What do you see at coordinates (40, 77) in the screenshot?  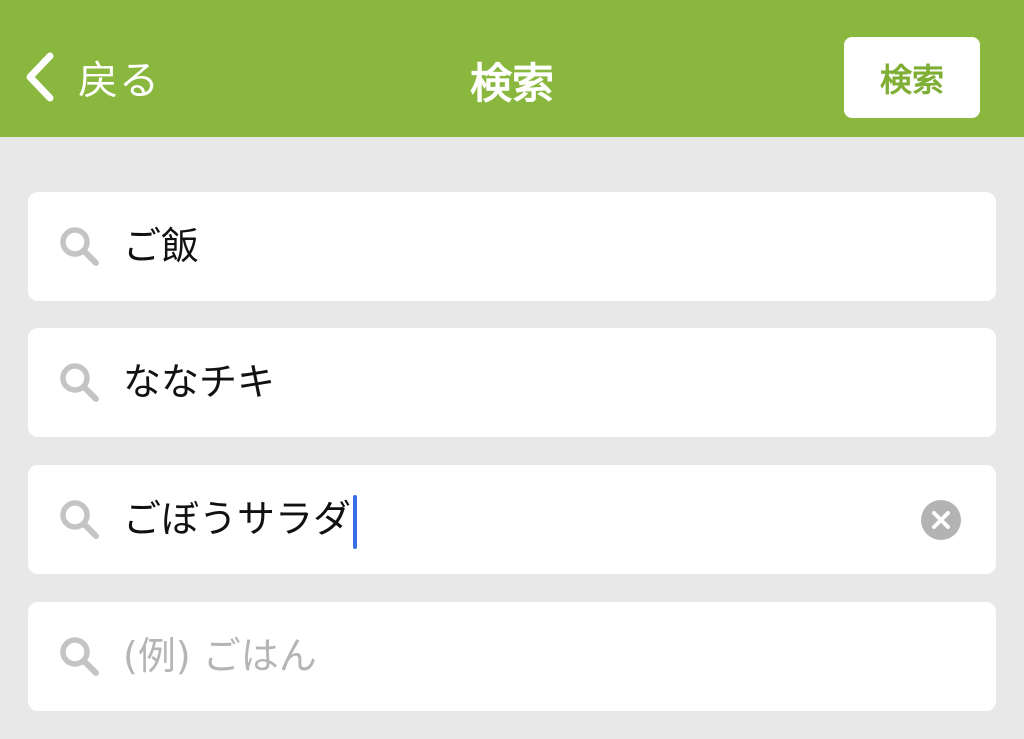 I see `chevron-left-icon` at bounding box center [40, 77].